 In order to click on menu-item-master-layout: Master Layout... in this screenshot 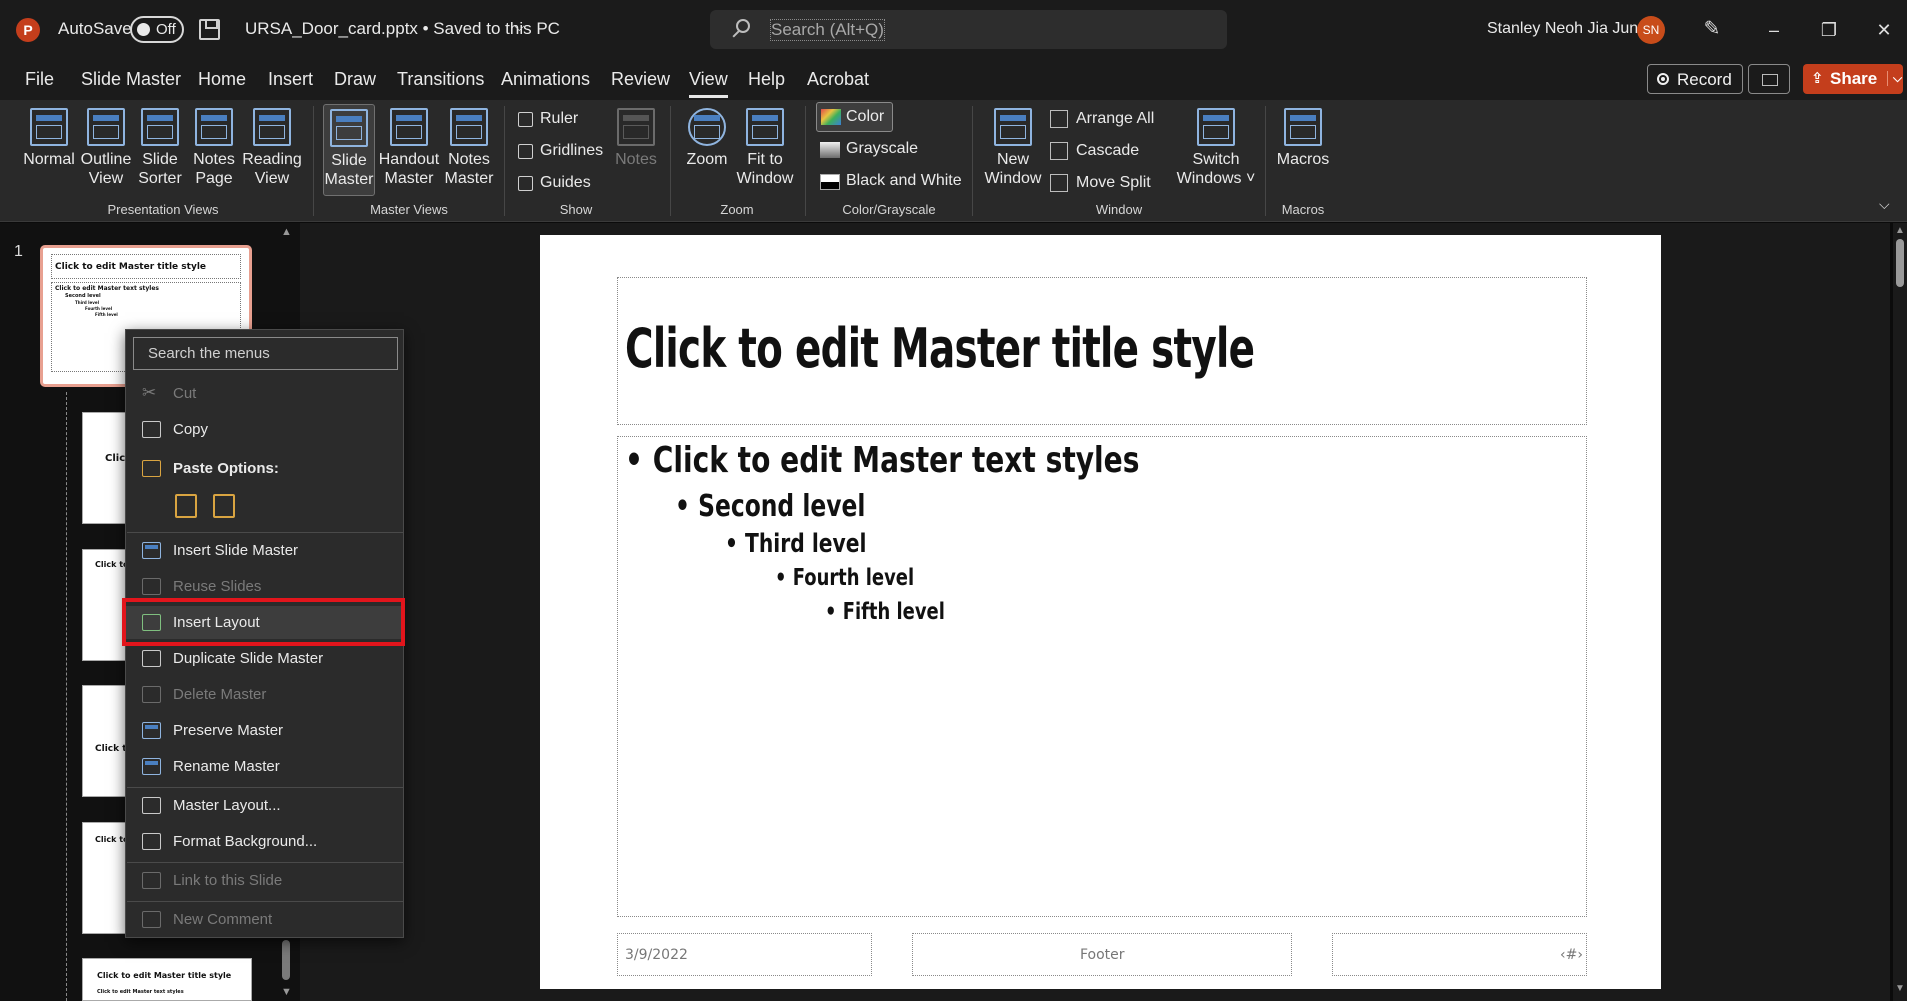, I will do `click(264, 805)`.